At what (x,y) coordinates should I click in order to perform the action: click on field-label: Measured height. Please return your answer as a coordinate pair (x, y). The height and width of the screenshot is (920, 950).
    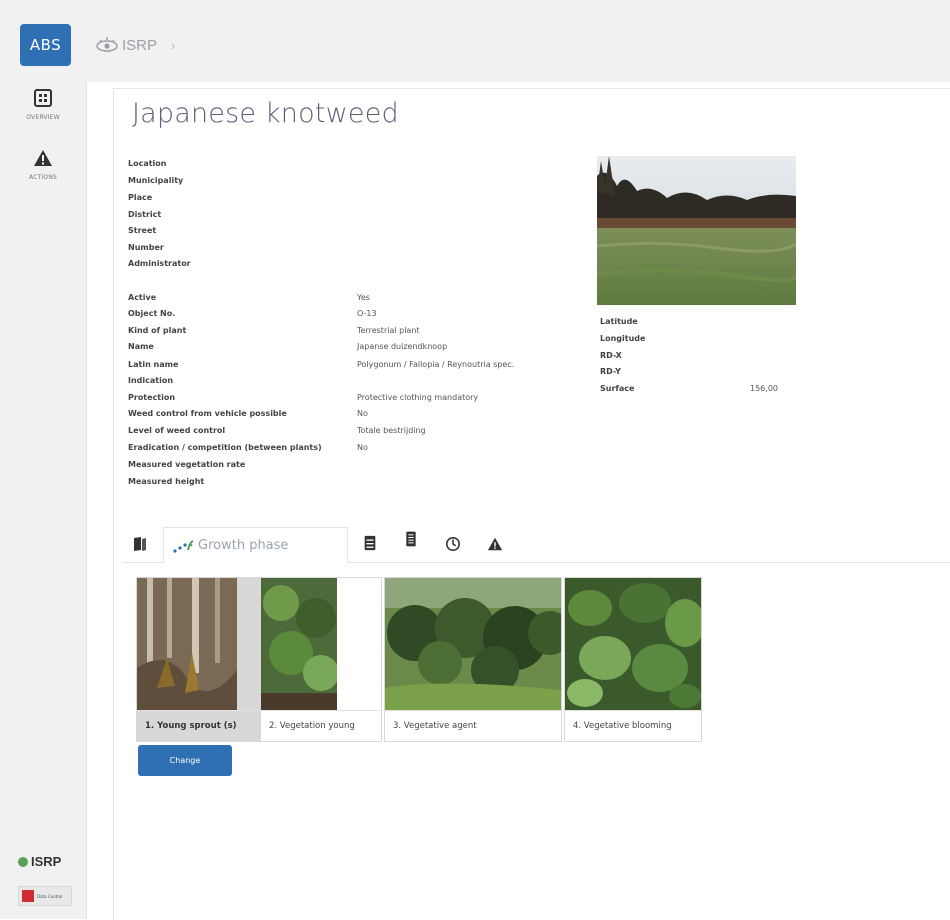
    Looking at the image, I should click on (166, 481).